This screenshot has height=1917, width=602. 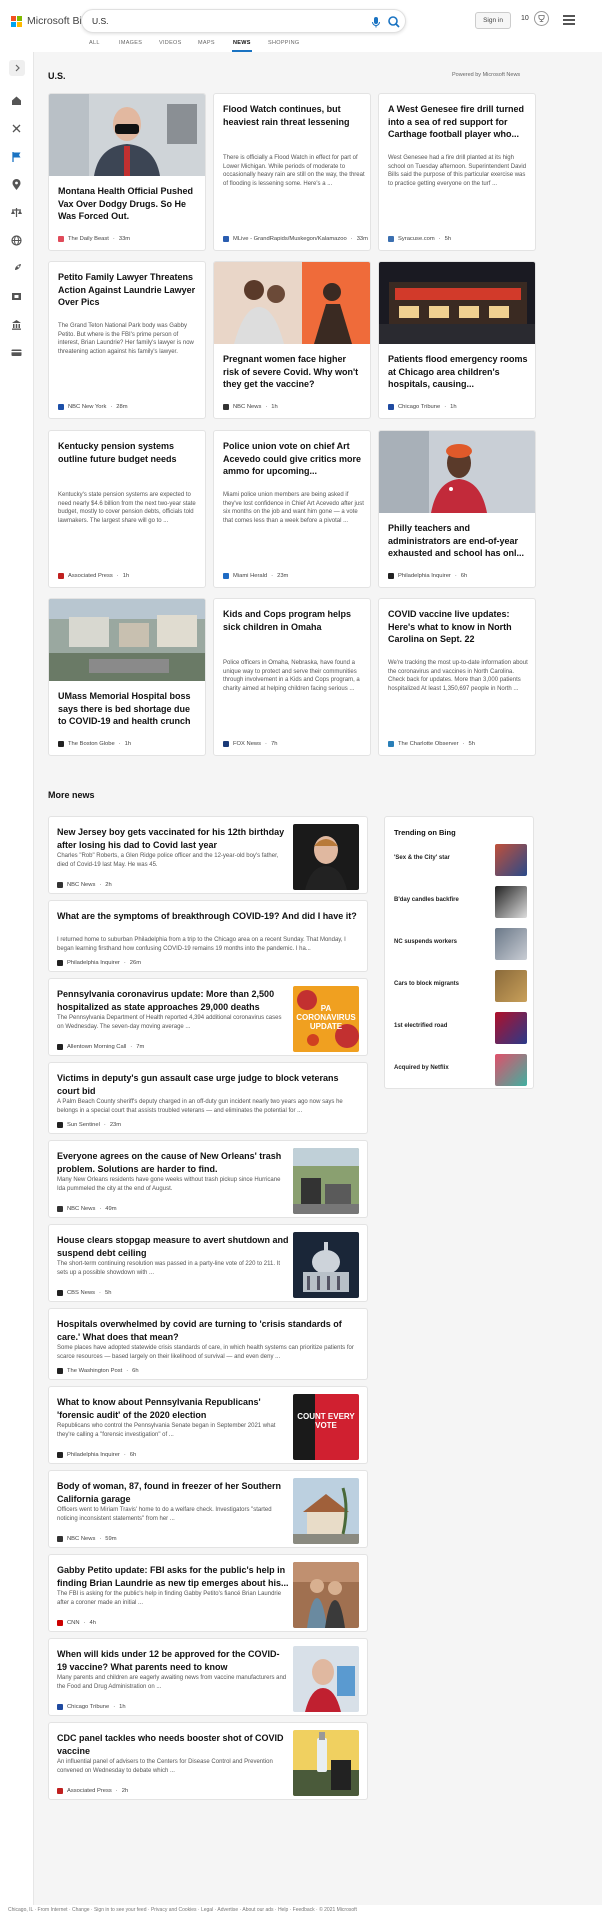 What do you see at coordinates (16, 100) in the screenshot?
I see `home-icon` at bounding box center [16, 100].